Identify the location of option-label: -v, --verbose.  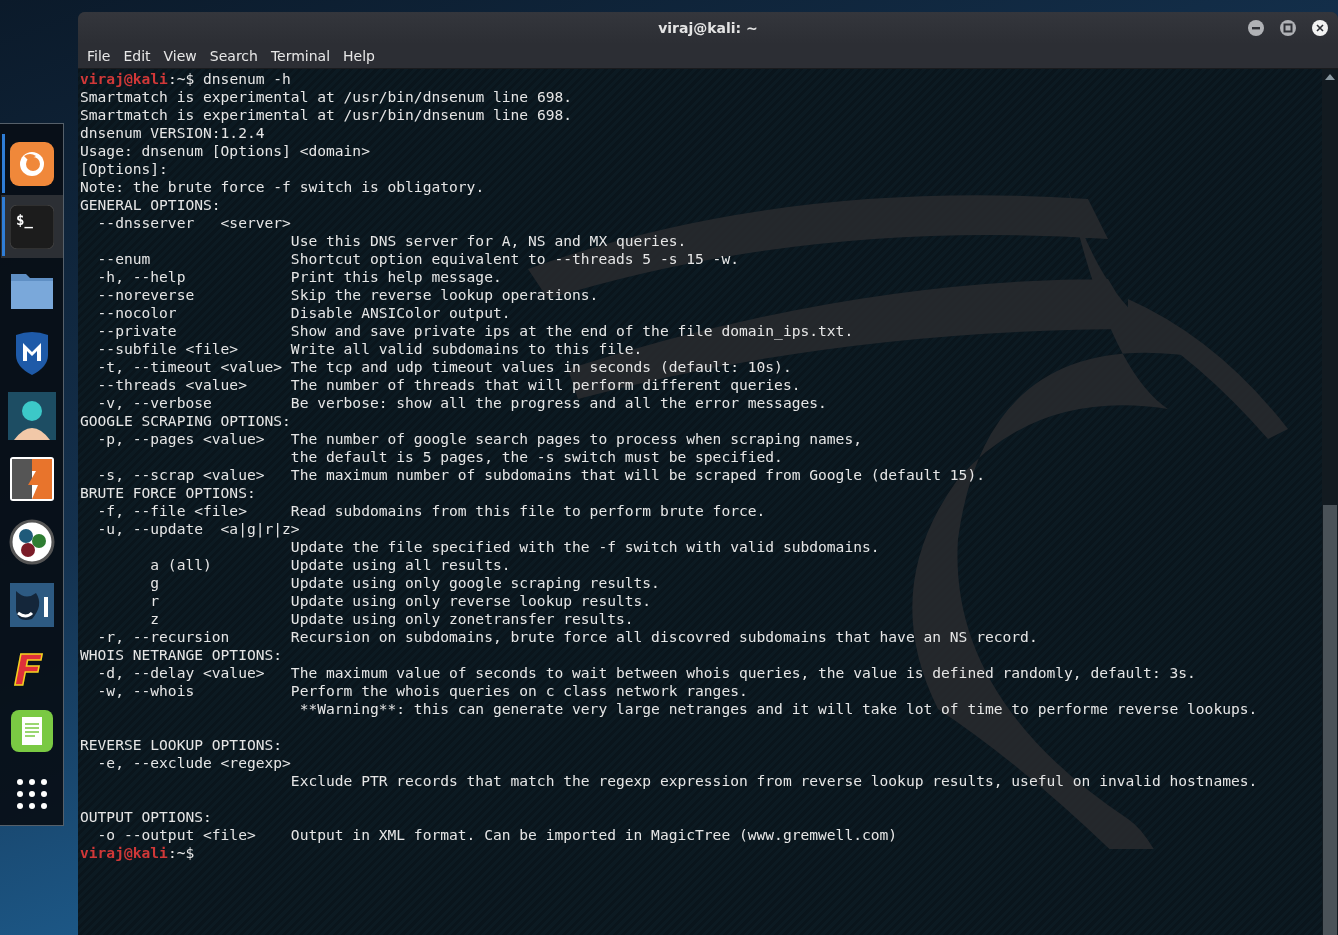
(154, 403).